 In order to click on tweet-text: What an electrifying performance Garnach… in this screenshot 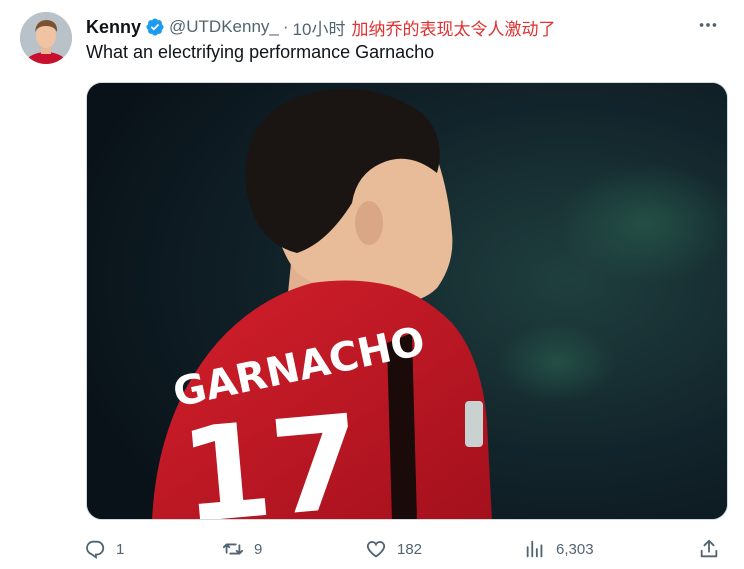, I will do `click(260, 52)`.